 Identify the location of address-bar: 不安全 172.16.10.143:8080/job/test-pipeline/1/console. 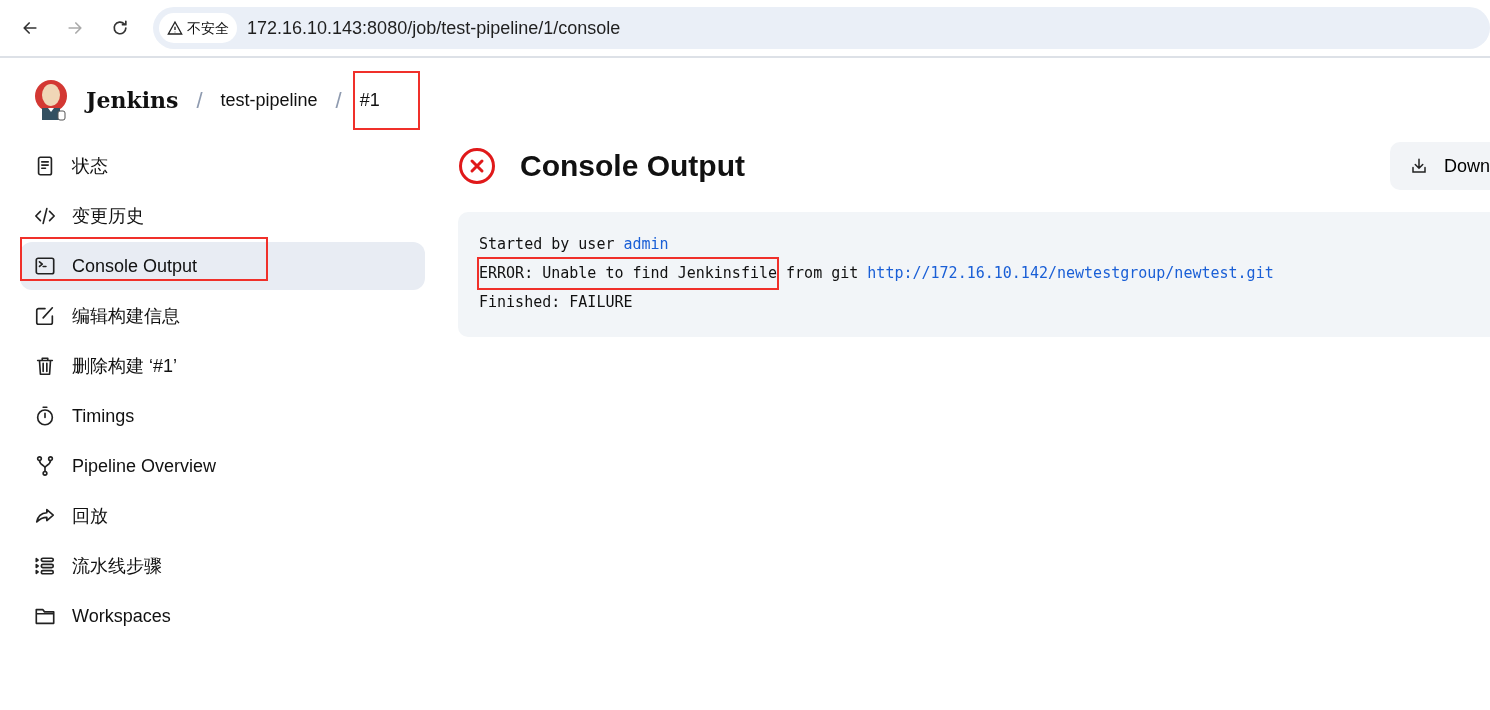
(821, 28).